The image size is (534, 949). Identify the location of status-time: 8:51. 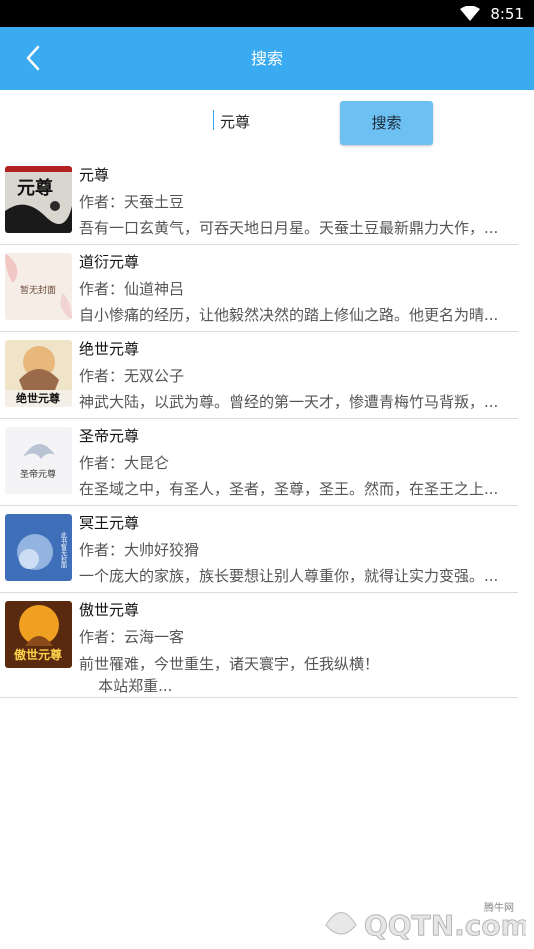
(507, 14).